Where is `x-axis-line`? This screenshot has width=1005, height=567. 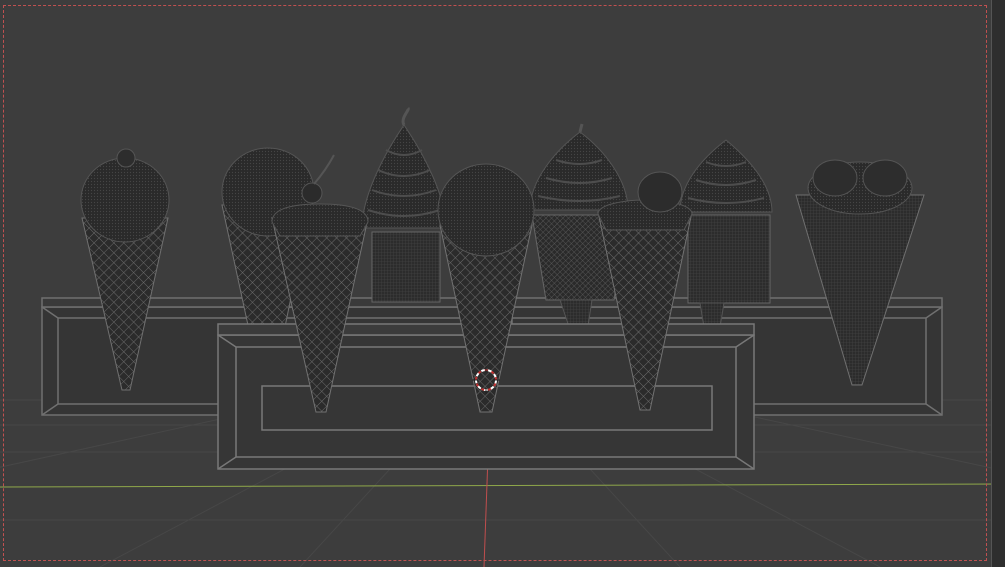
x-axis-line is located at coordinates (502, 485).